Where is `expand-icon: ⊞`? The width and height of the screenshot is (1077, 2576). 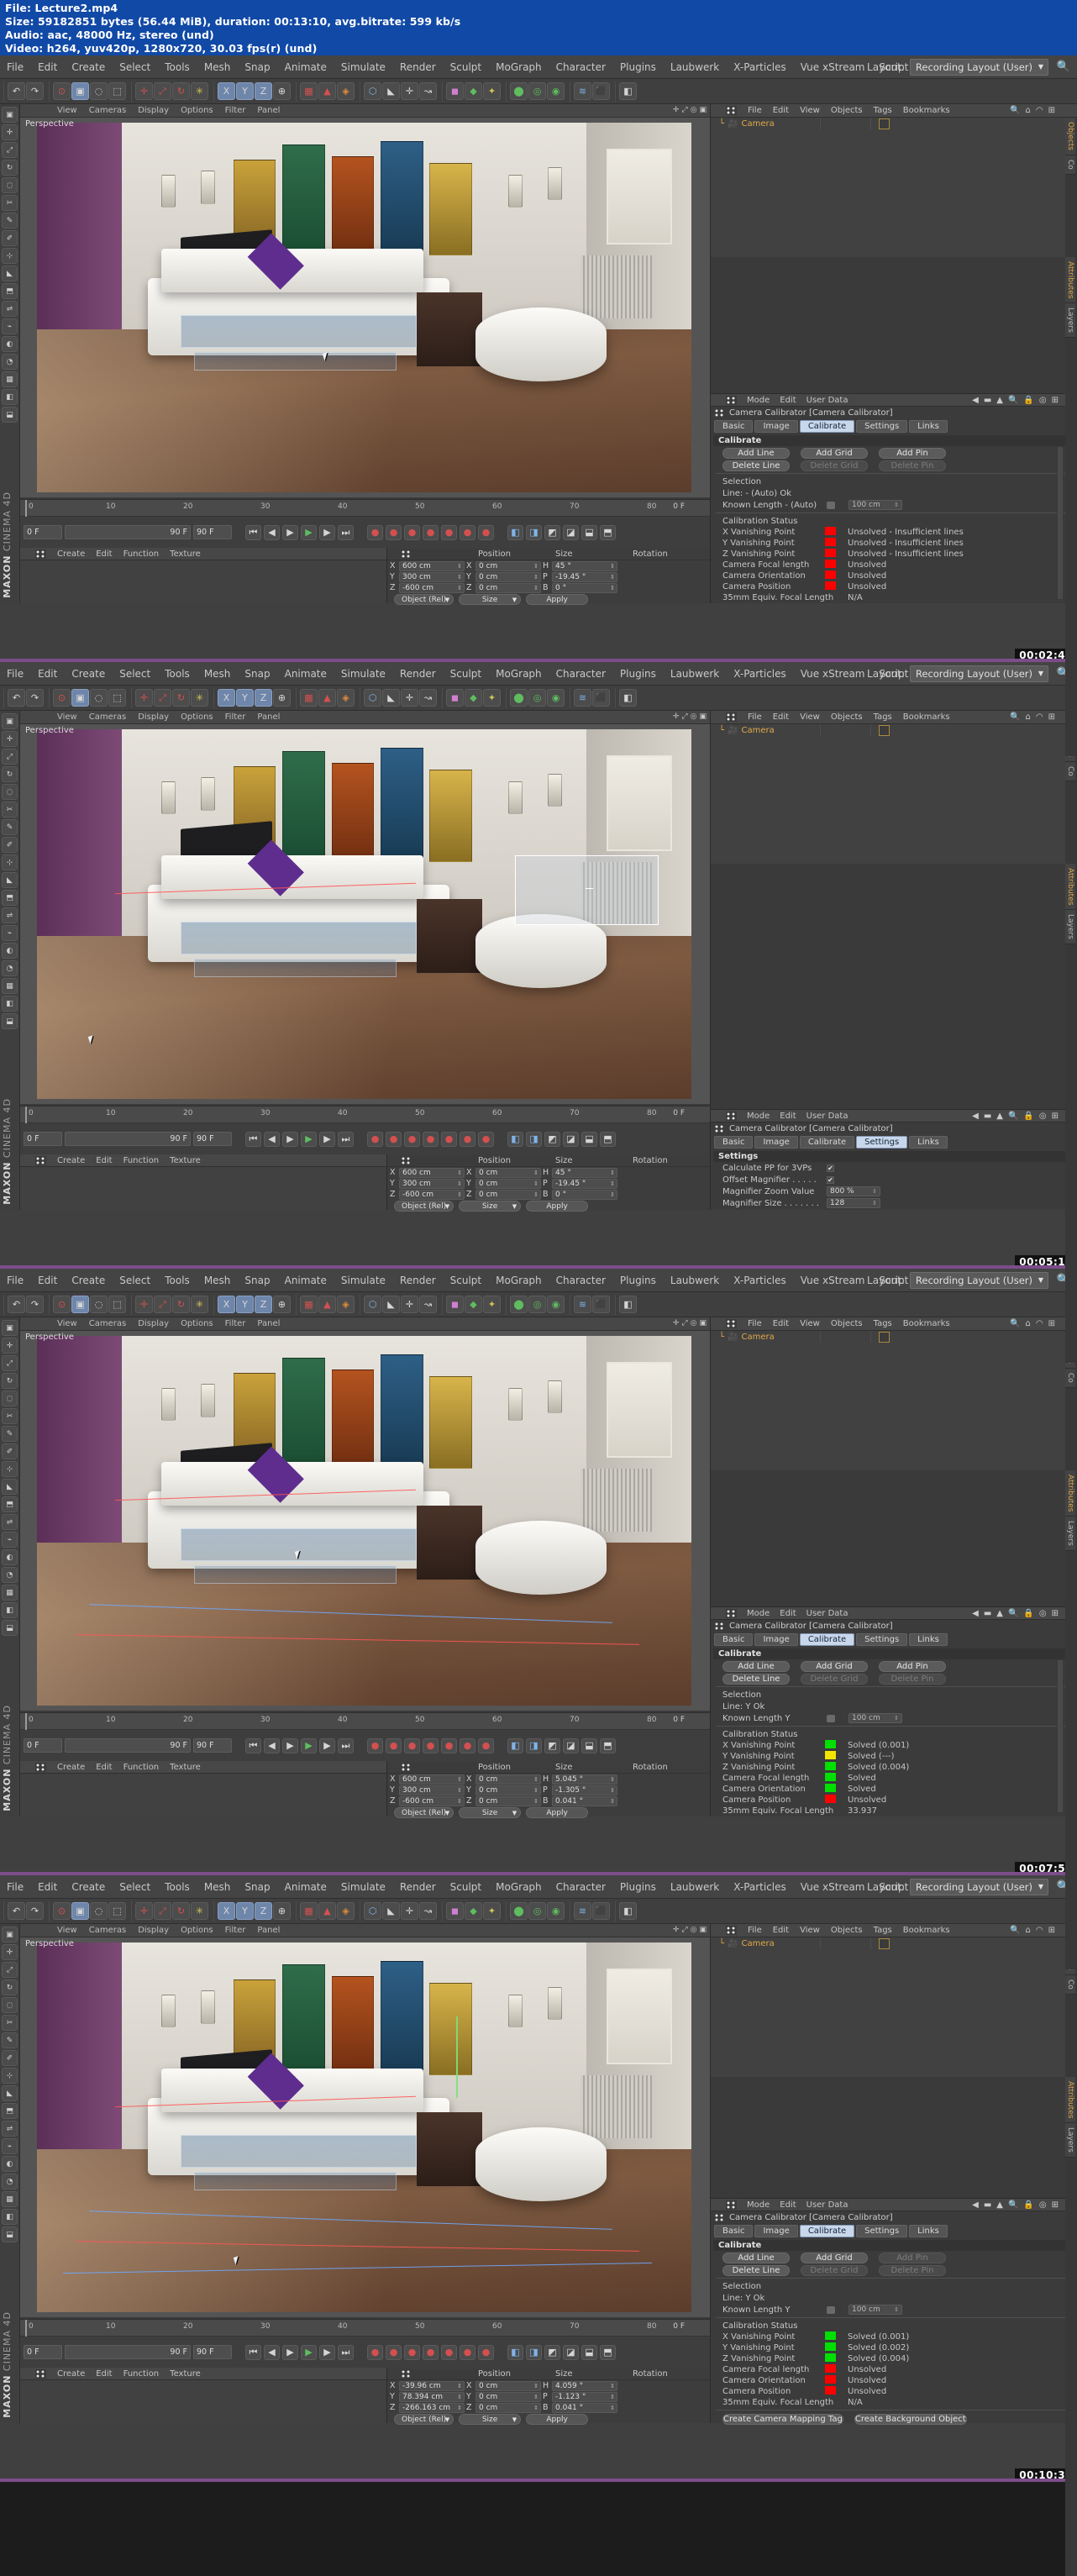
expand-icon: ⊞ is located at coordinates (1055, 2205).